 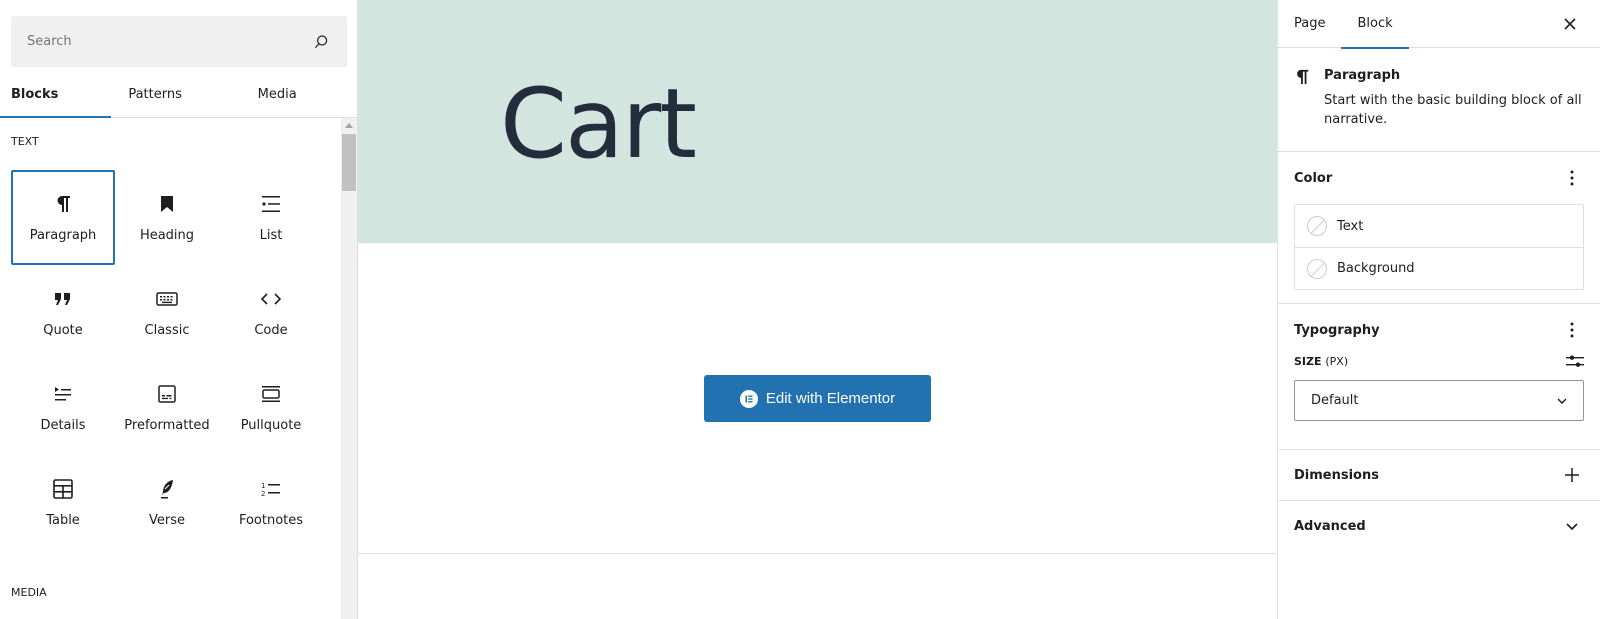 I want to click on tab-blocks: Blocks, so click(x=56, y=95).